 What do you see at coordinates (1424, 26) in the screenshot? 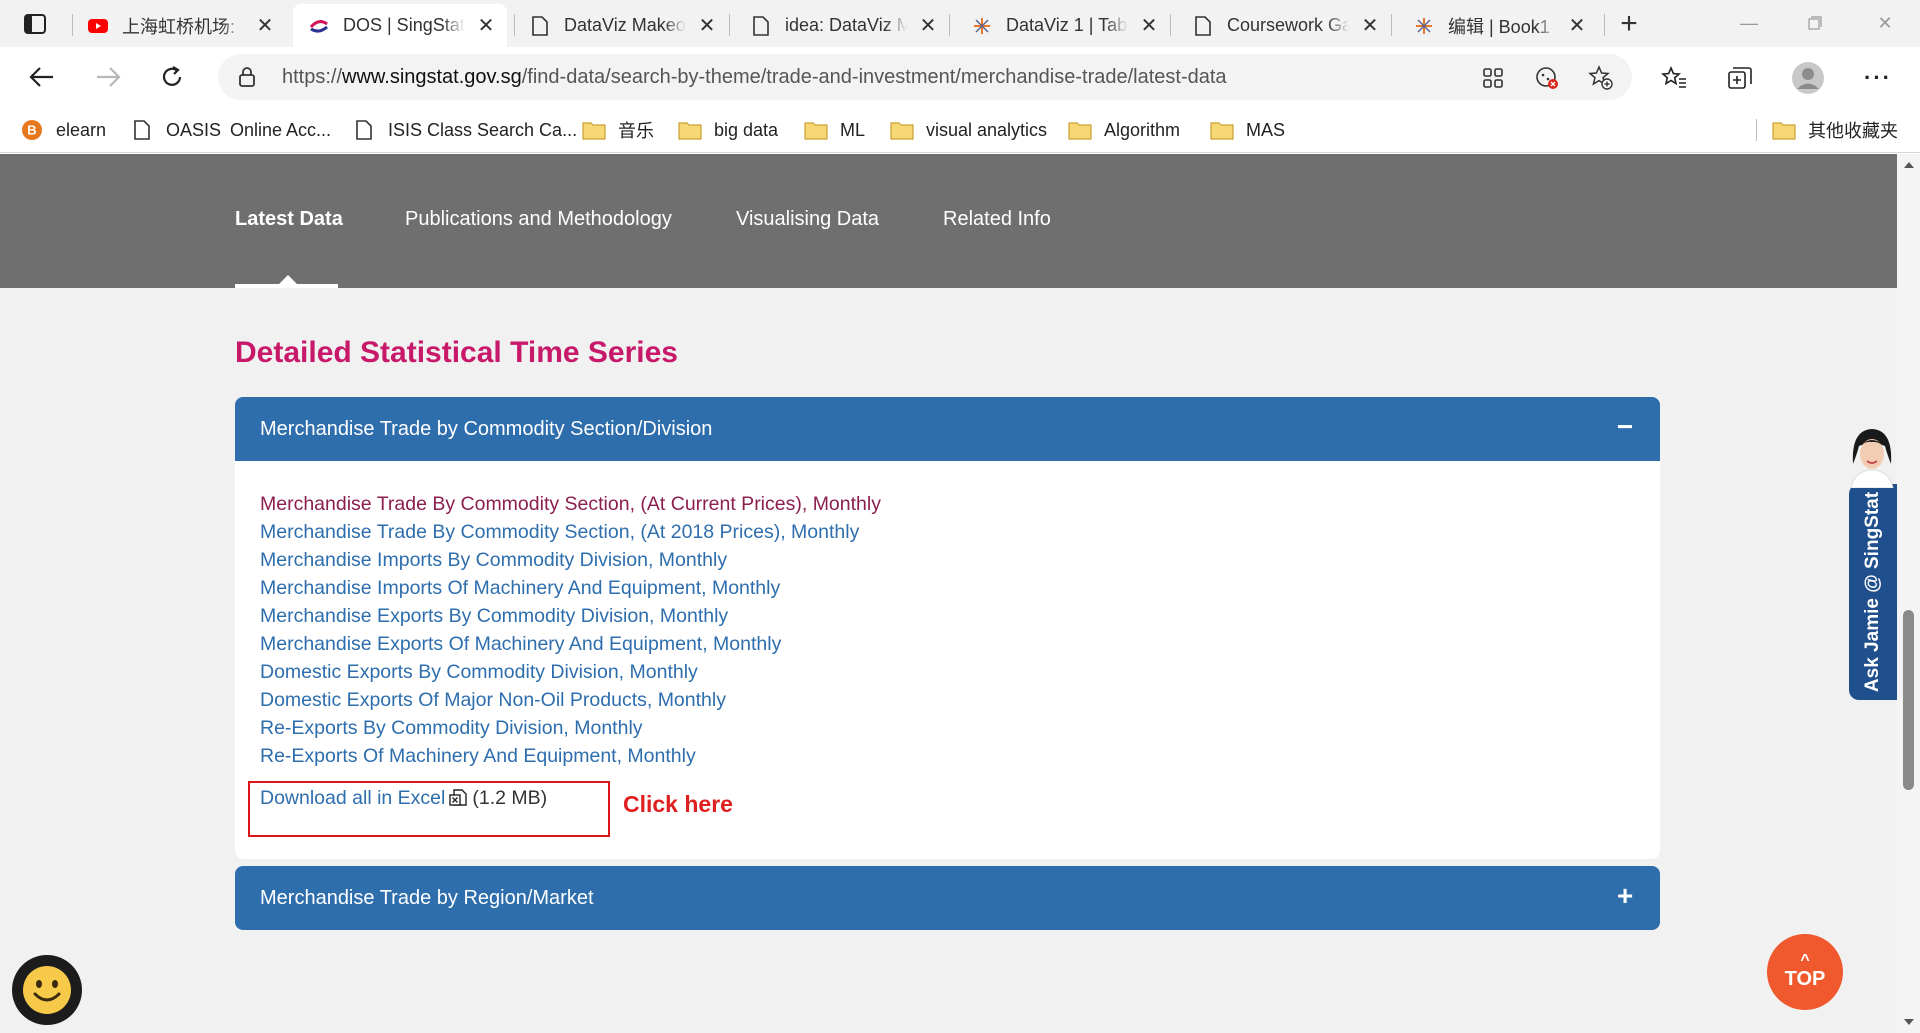
I see `tableau-icon` at bounding box center [1424, 26].